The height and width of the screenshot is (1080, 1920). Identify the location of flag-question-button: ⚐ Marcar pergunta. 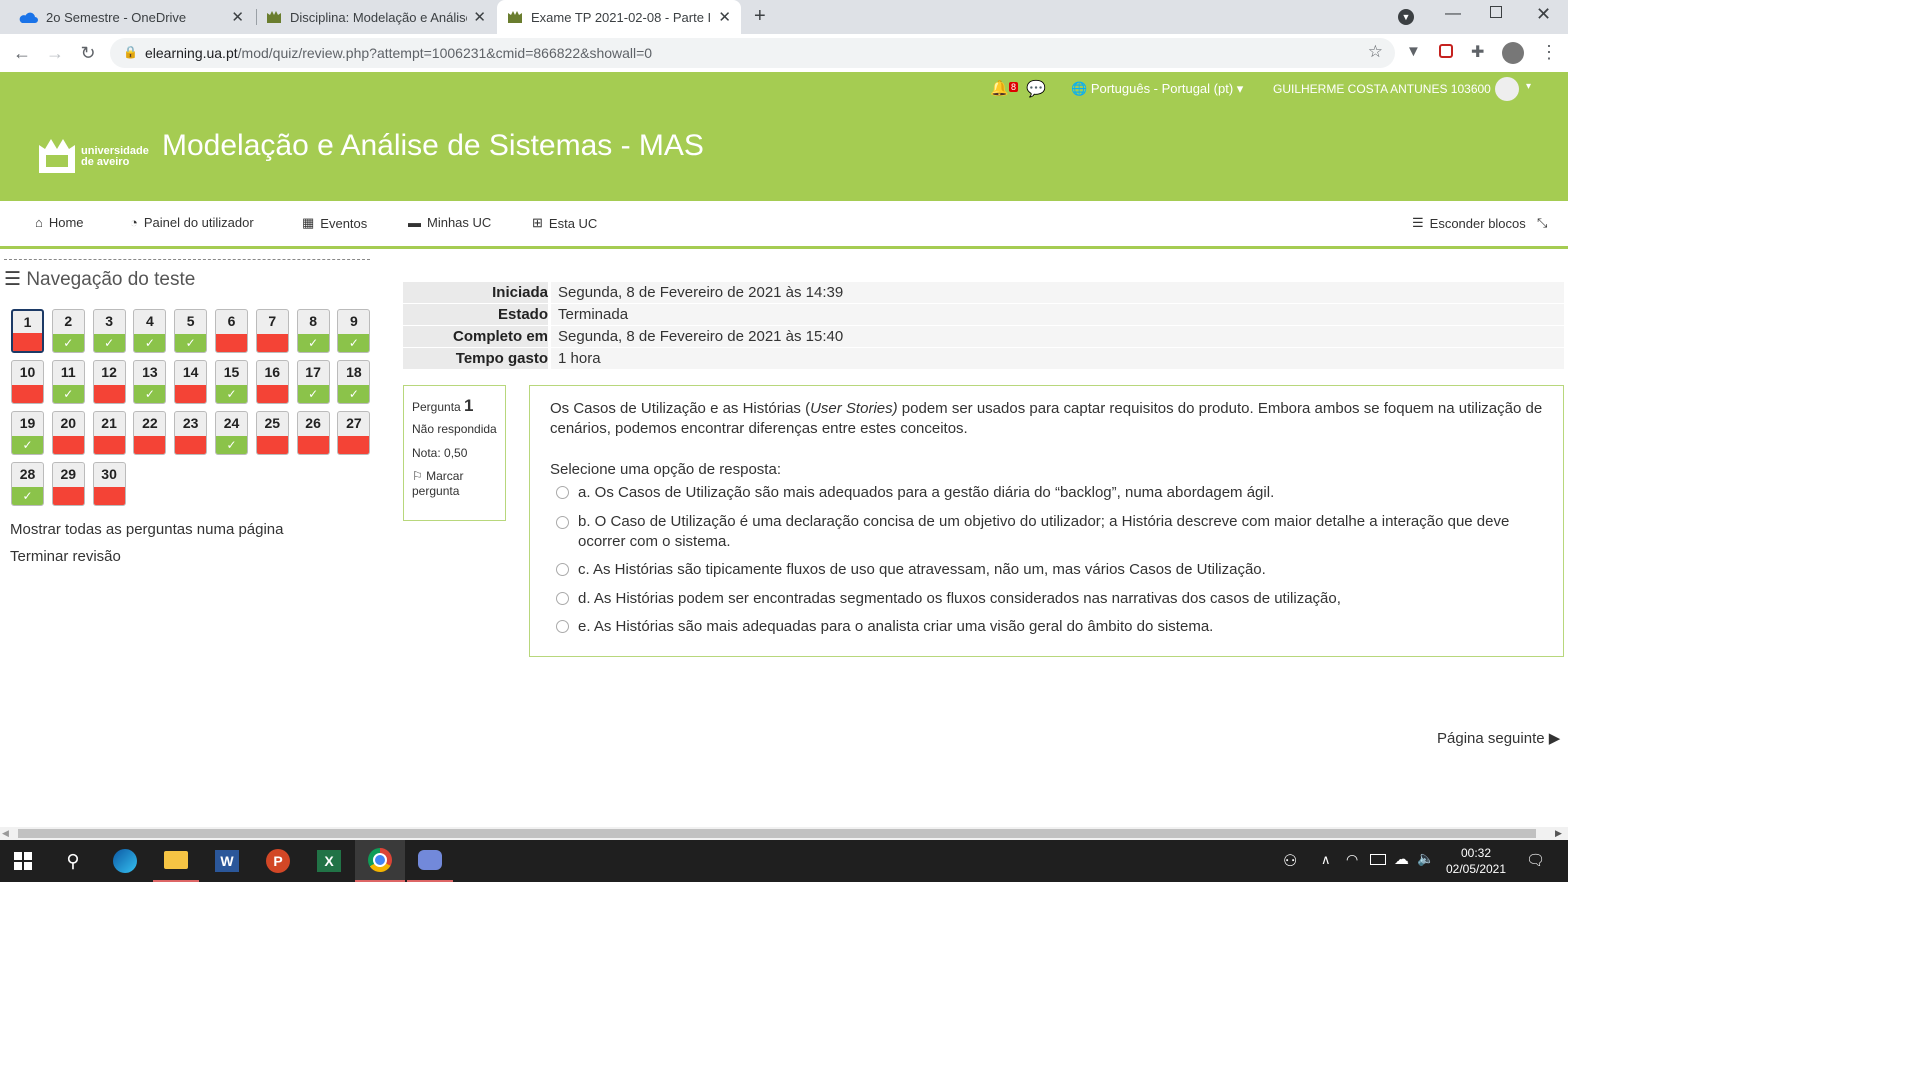
(454, 484).